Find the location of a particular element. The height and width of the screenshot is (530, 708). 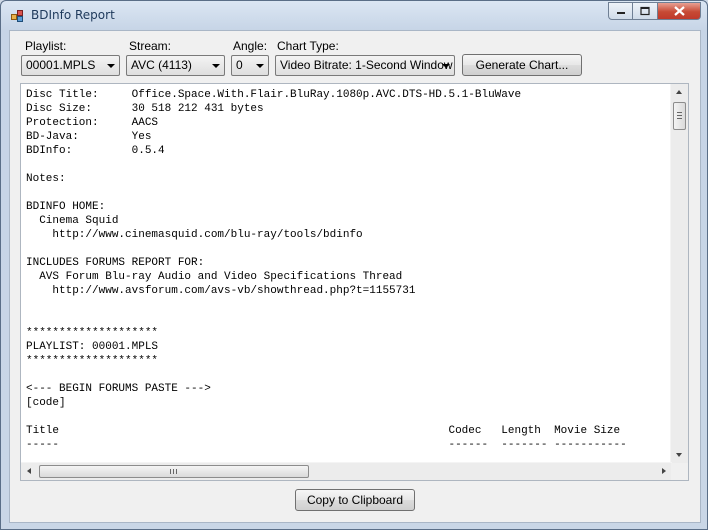

close-icon is located at coordinates (679, 11).